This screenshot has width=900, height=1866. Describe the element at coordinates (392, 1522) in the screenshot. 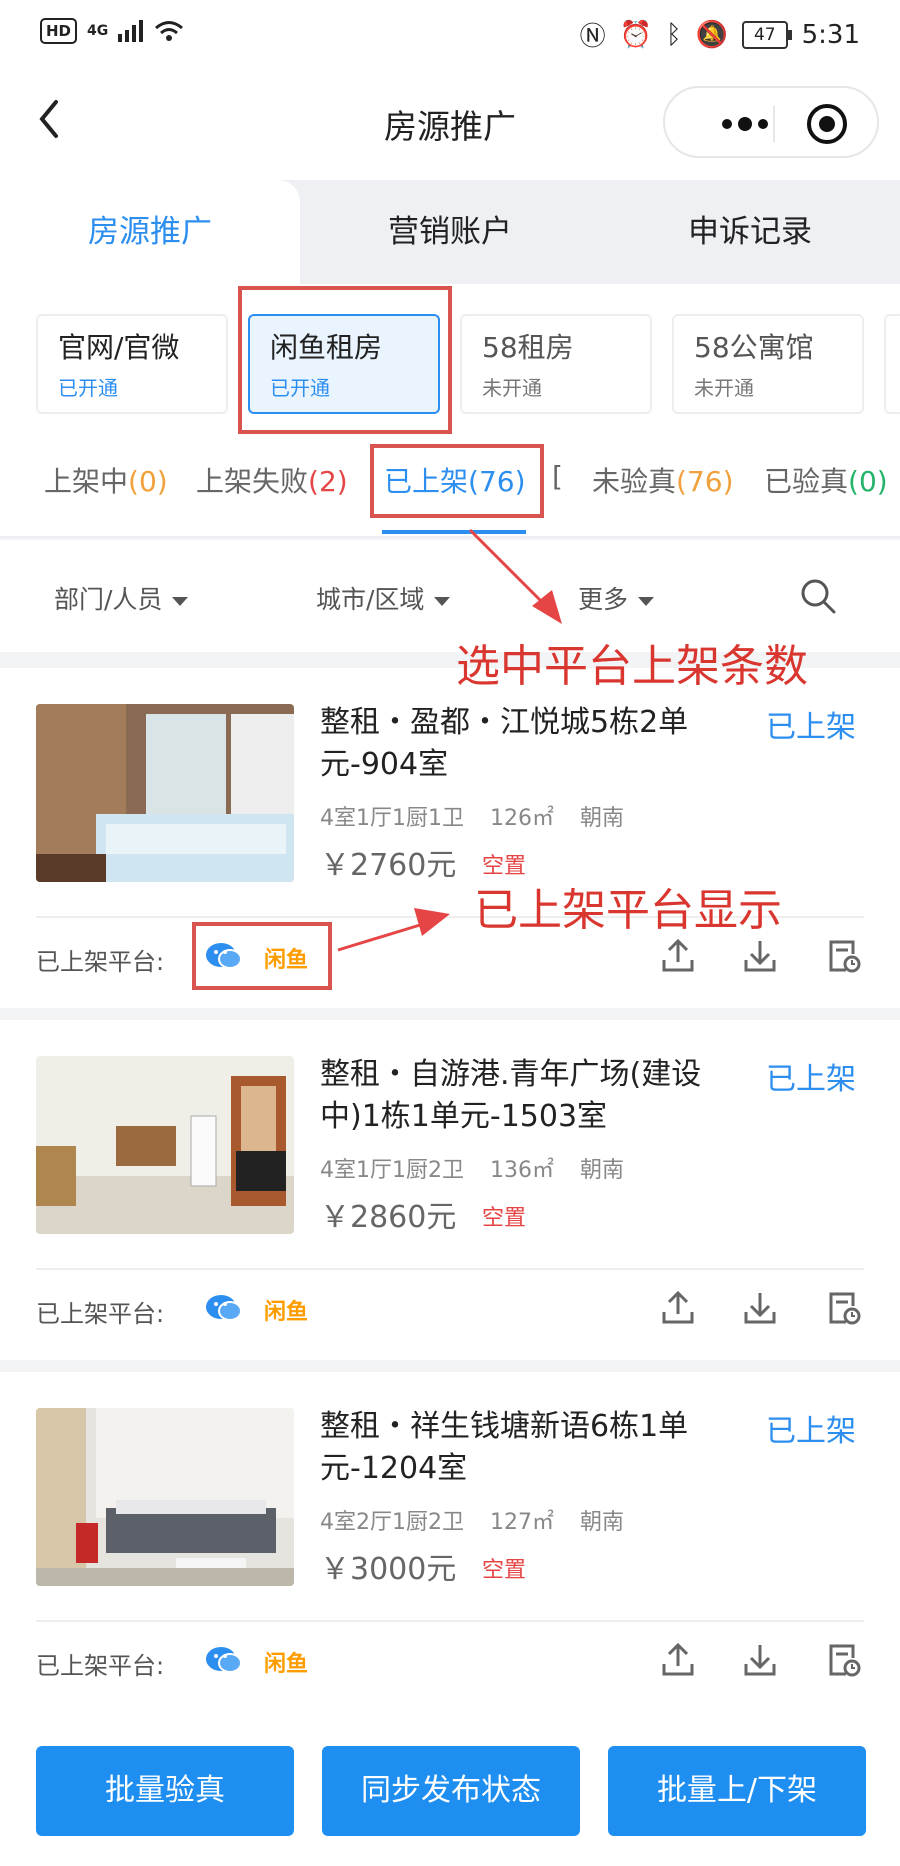

I see `room-layout: 4室2厅1厨2卫` at that location.